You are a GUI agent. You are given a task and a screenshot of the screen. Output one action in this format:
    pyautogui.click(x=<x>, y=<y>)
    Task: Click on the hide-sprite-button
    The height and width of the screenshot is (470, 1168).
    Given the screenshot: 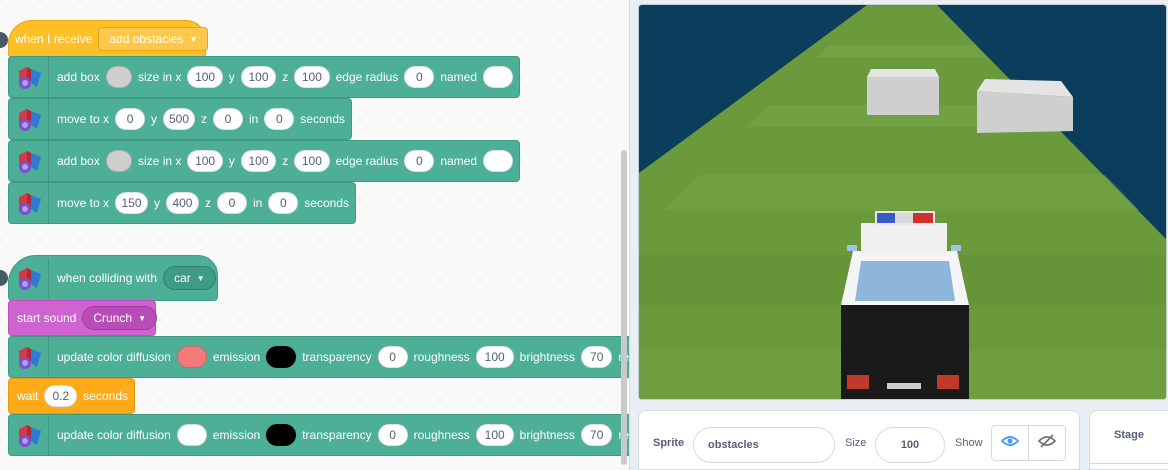 What is the action you would take?
    pyautogui.click(x=1047, y=443)
    